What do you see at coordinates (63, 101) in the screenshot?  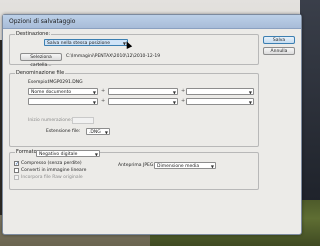 I see `naming-select-4: ▼` at bounding box center [63, 101].